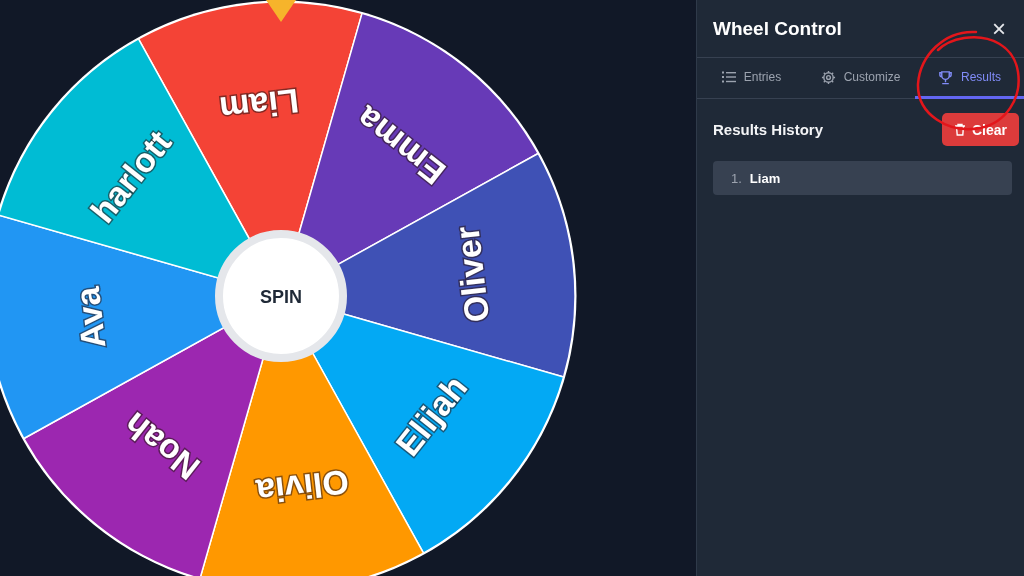  Describe the element at coordinates (90, 318) in the screenshot. I see `segment-label: Ava` at that location.